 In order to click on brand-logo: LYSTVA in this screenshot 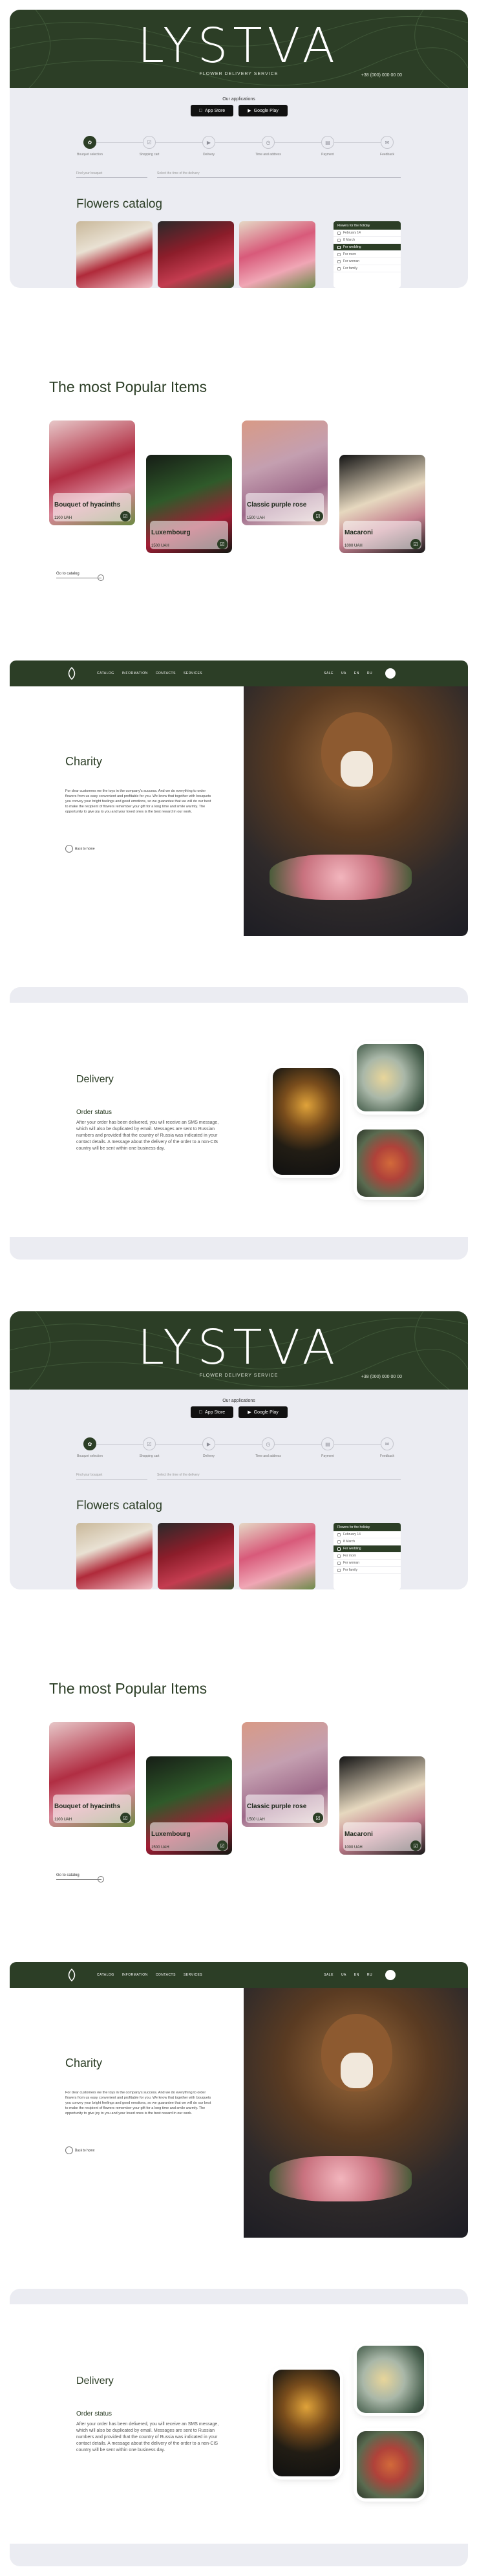, I will do `click(239, 46)`.